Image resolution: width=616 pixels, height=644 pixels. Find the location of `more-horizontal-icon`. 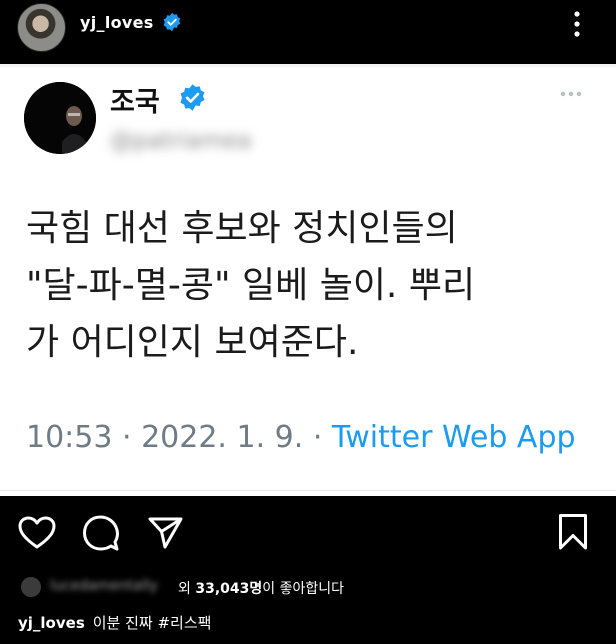

more-horizontal-icon is located at coordinates (571, 94).